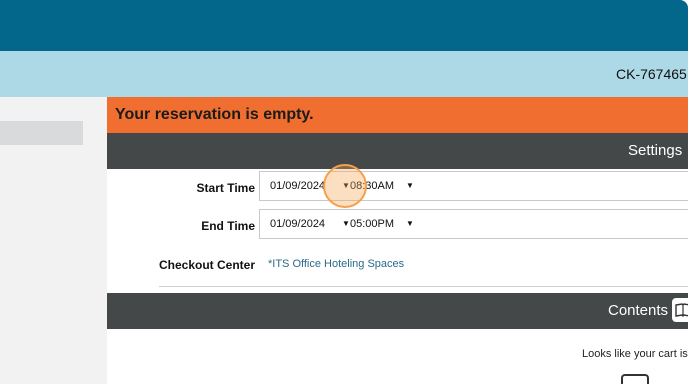  Describe the element at coordinates (297, 186) in the screenshot. I see `start-date-select: 01/09/2024` at that location.